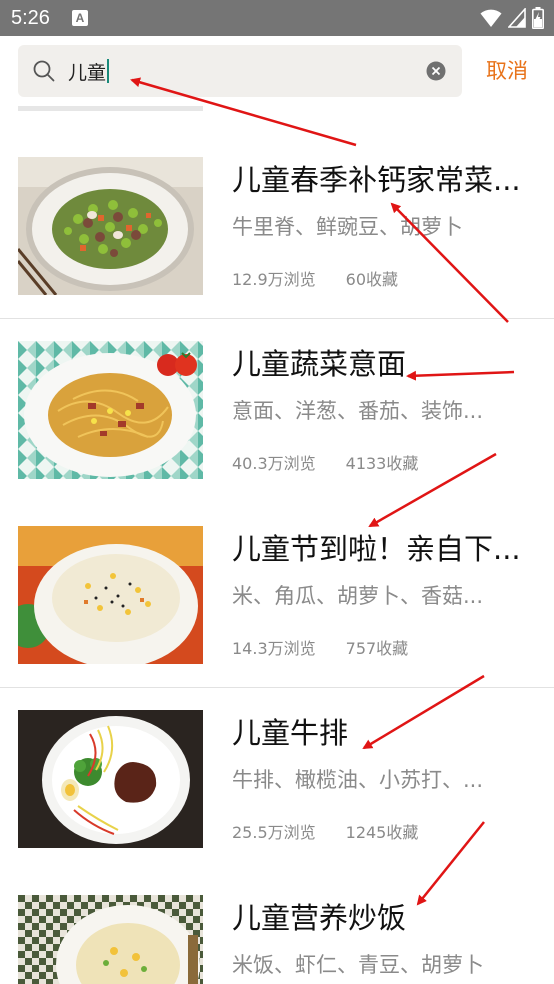 This screenshot has height=984, width=554. I want to click on signal-icon, so click(517, 18).